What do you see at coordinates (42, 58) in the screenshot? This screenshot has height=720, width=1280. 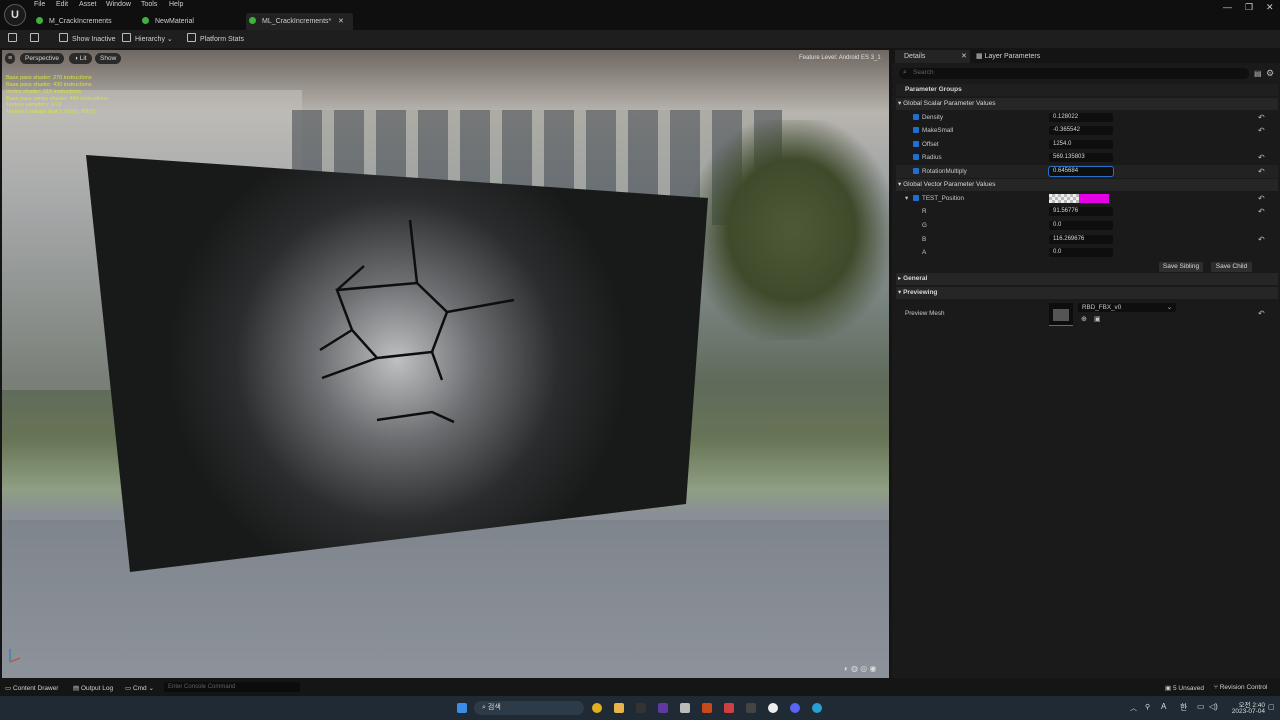 I see `perspective-button: Perspective` at bounding box center [42, 58].